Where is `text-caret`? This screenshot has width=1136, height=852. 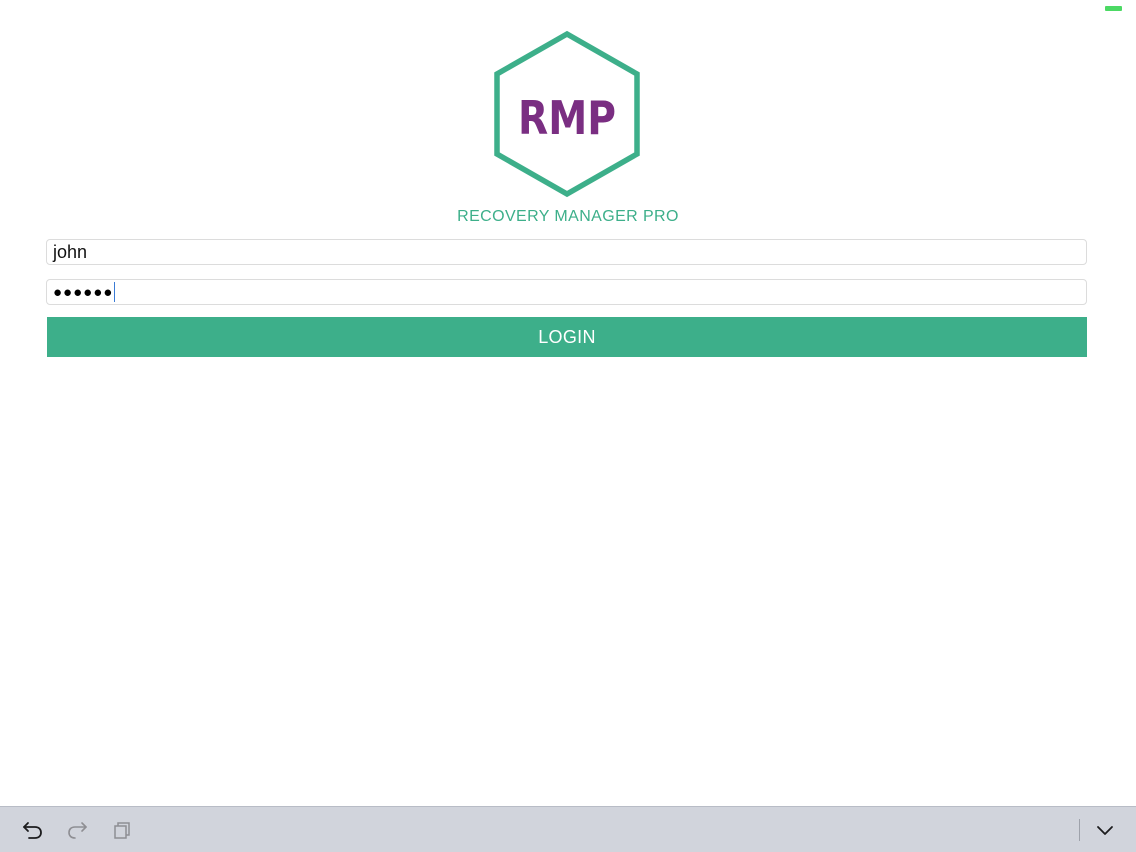
text-caret is located at coordinates (115, 292).